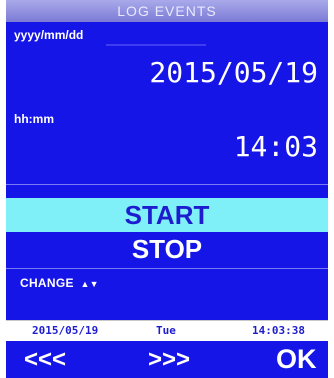 The height and width of the screenshot is (378, 334). Describe the element at coordinates (167, 11) in the screenshot. I see `screen-title: LOG EVENTS` at that location.